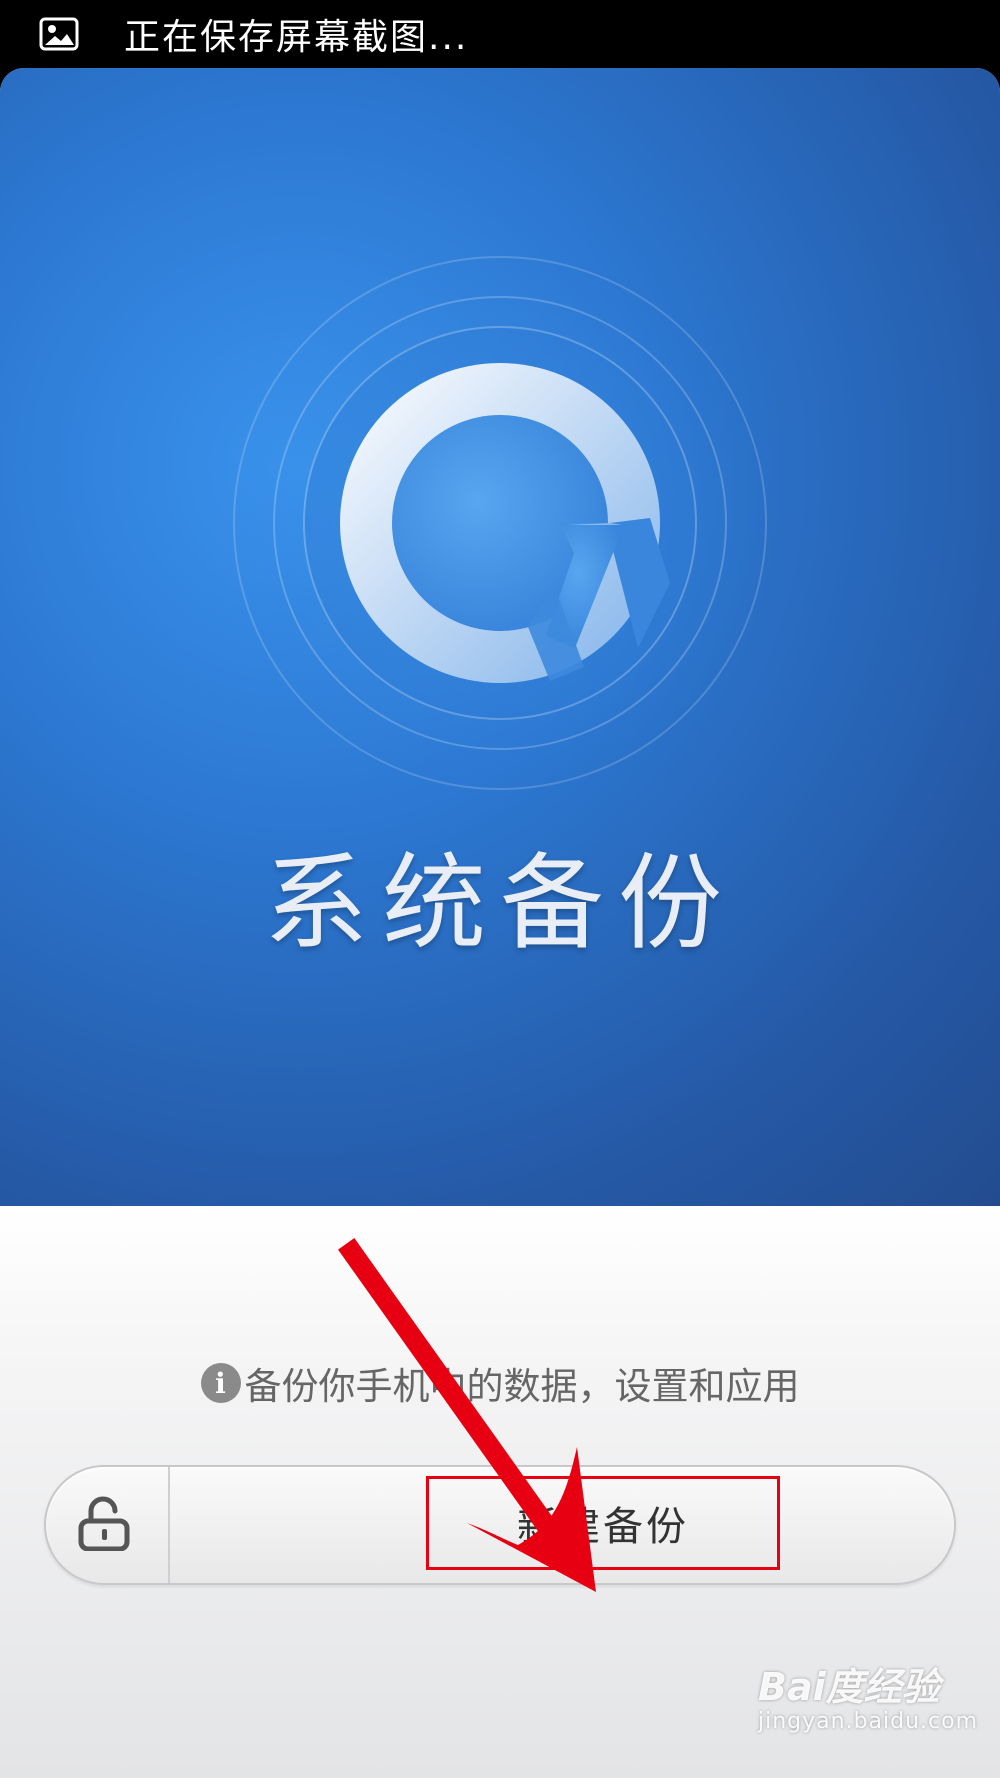  I want to click on info-text: 备份你手机中的数据，设置和应用, so click(522, 1386).